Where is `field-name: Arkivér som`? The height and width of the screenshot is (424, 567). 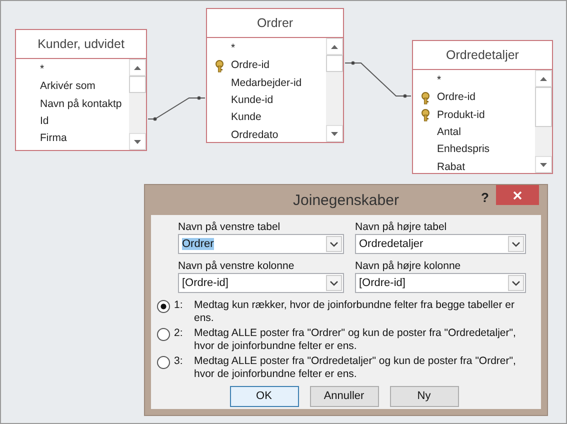 field-name: Arkivér som is located at coordinates (68, 87).